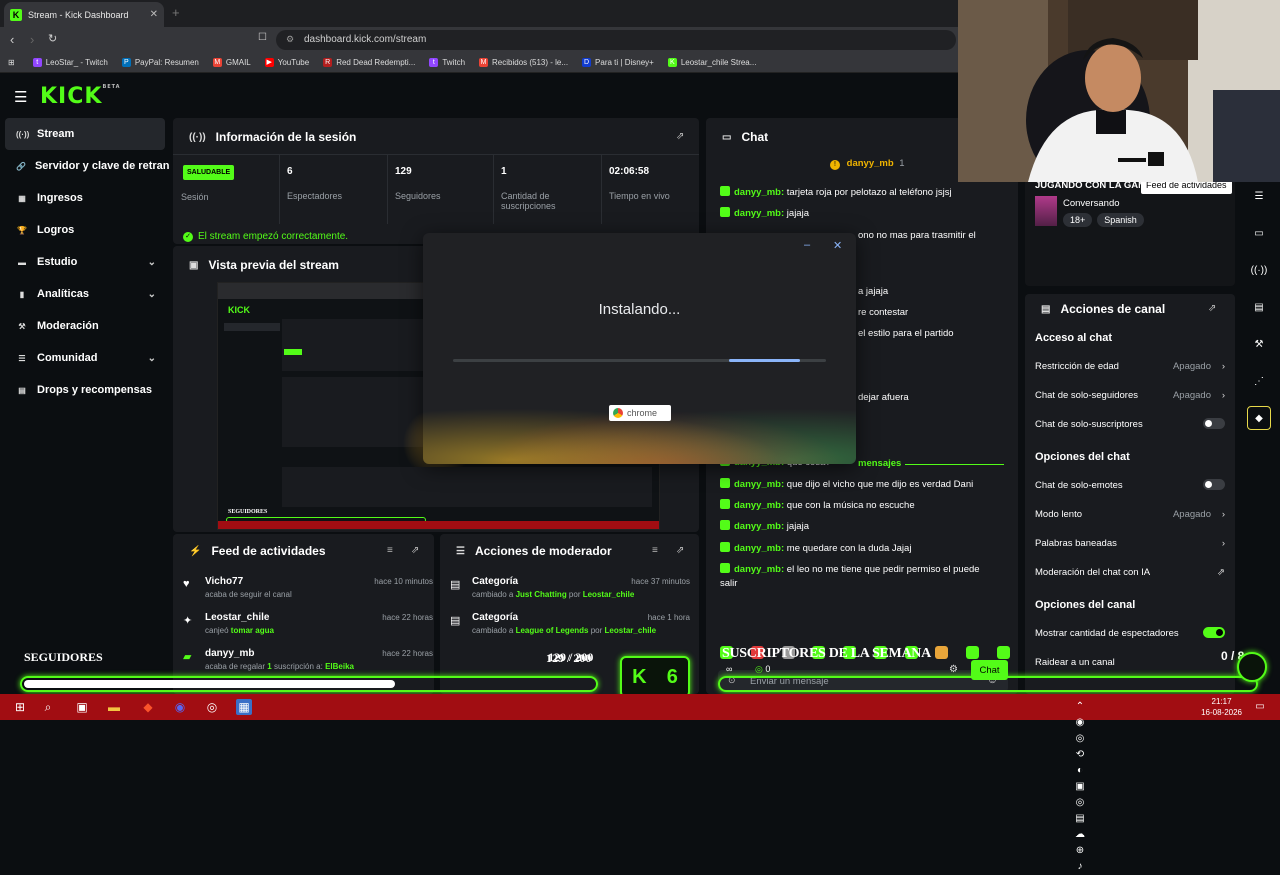 This screenshot has width=1280, height=875. I want to click on reload-icon: ↻, so click(52, 38).